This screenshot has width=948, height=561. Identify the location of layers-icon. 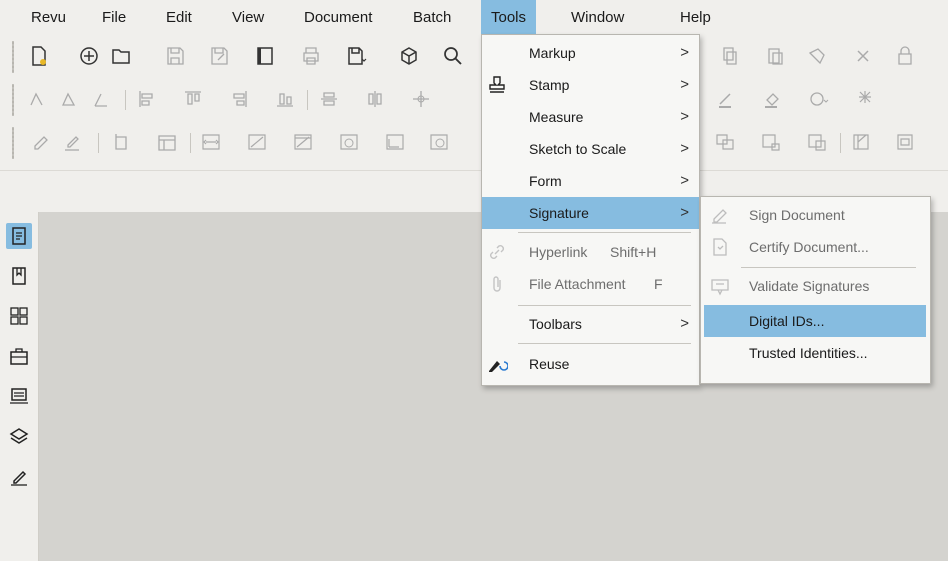
(19, 437).